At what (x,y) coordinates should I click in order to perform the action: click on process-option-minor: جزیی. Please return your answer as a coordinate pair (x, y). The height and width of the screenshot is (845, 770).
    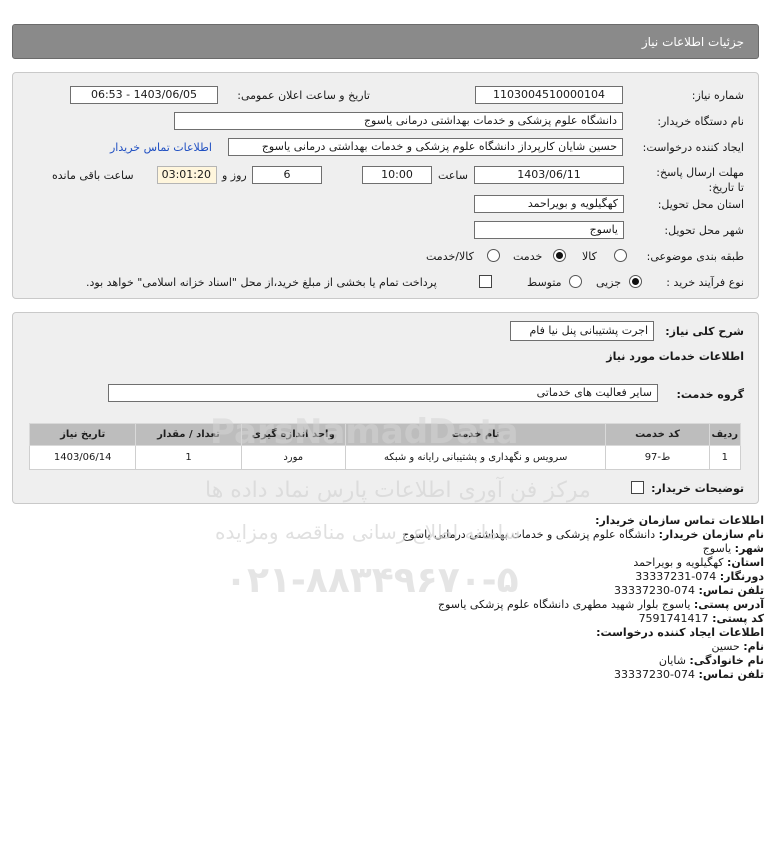
    Looking at the image, I should click on (609, 282).